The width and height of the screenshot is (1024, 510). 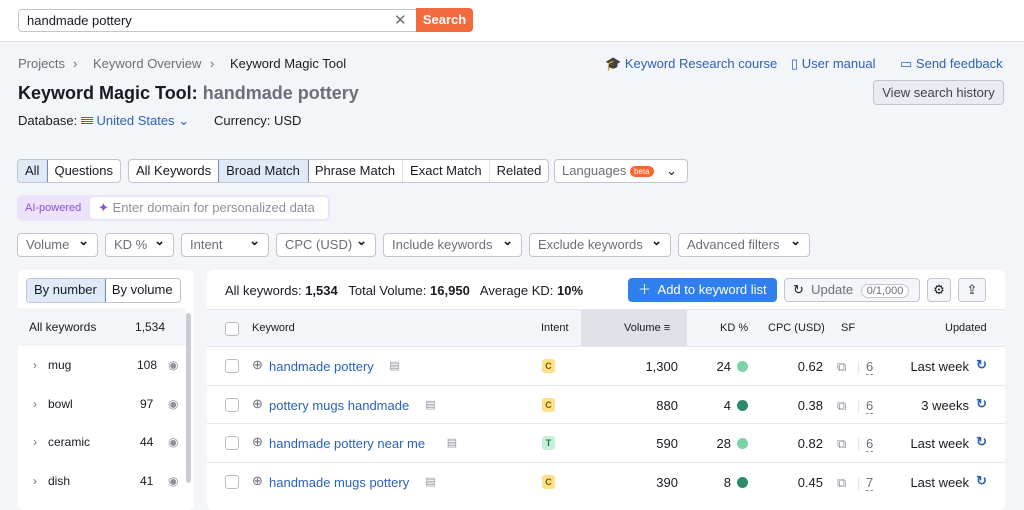 I want to click on all-keywords-label: All keywords, so click(x=62, y=327).